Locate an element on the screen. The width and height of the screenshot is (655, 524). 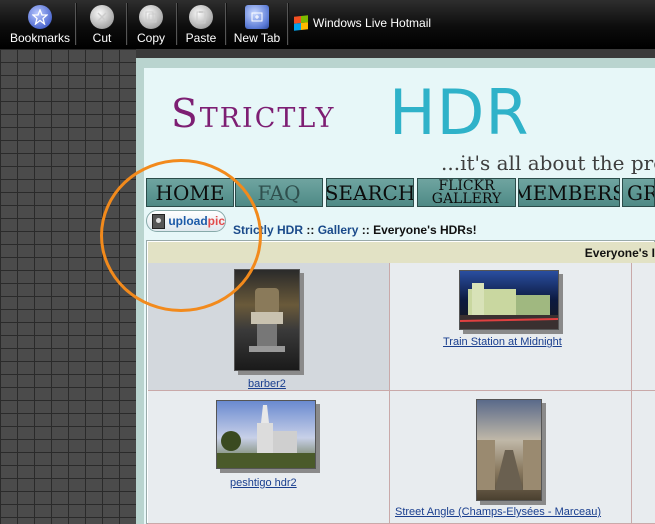
new-tab-icon is located at coordinates (257, 17).